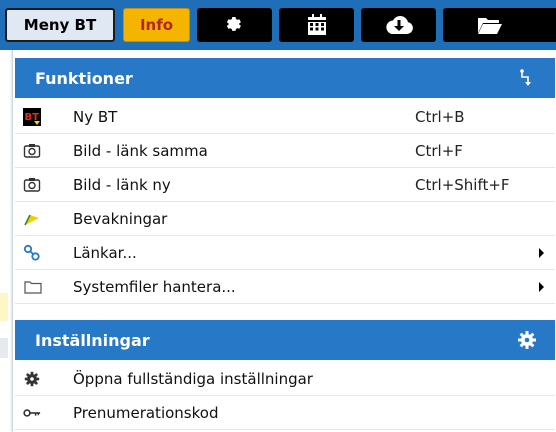  Describe the element at coordinates (462, 185) in the screenshot. I see `menu-item-shortcut: Ctrl+Shift+F` at that location.